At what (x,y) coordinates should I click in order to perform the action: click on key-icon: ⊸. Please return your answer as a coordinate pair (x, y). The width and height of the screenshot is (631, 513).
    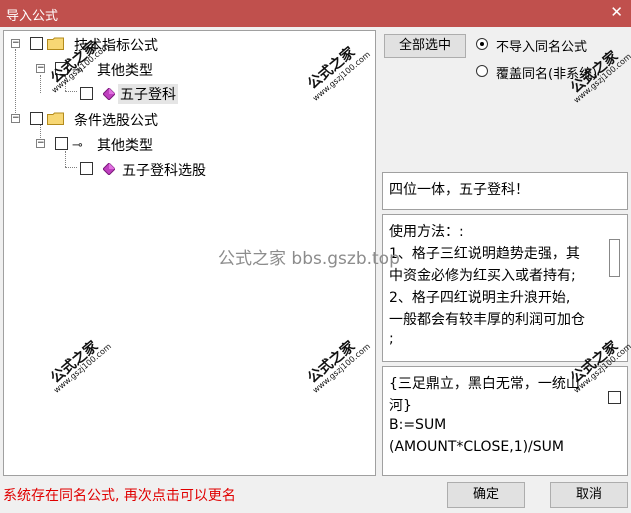
    Looking at the image, I should click on (77, 145).